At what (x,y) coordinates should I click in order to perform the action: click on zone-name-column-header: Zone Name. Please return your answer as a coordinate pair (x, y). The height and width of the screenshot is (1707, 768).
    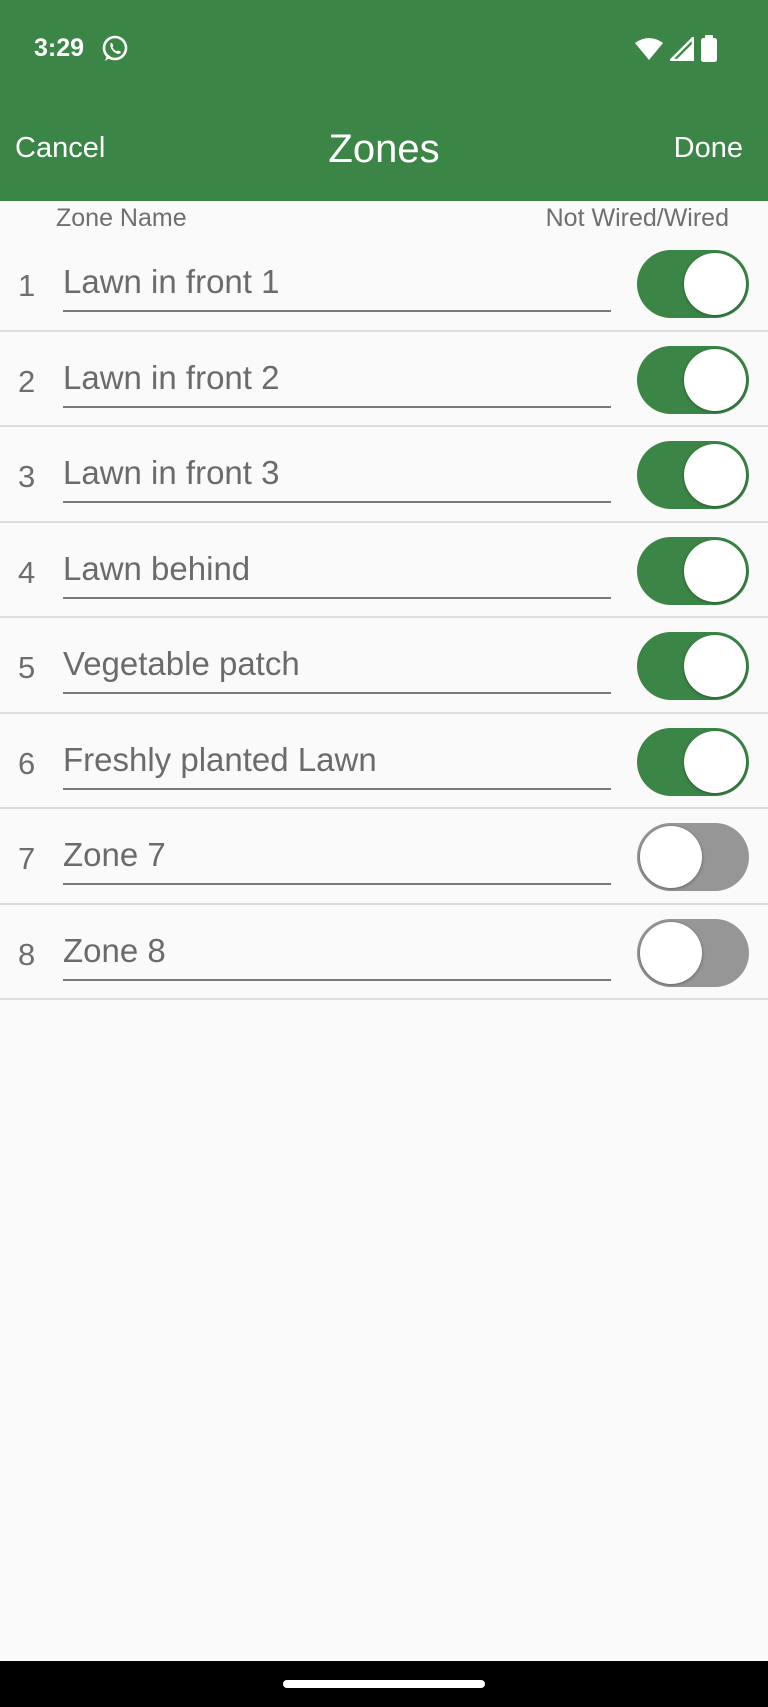
    Looking at the image, I should click on (121, 218).